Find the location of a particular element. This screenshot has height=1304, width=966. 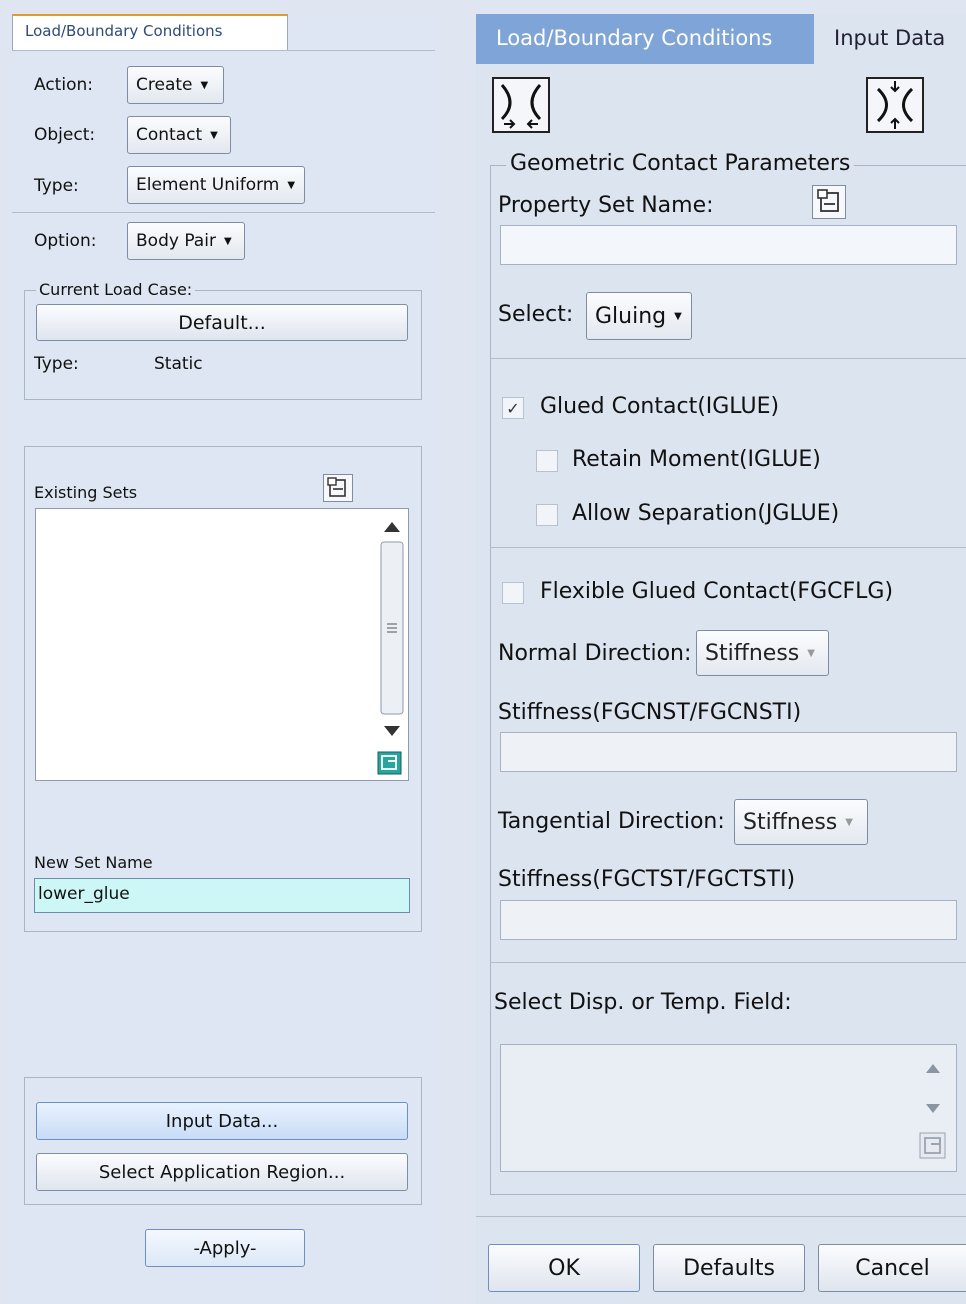

glued-contact-checkbox: ✓ is located at coordinates (513, 408).